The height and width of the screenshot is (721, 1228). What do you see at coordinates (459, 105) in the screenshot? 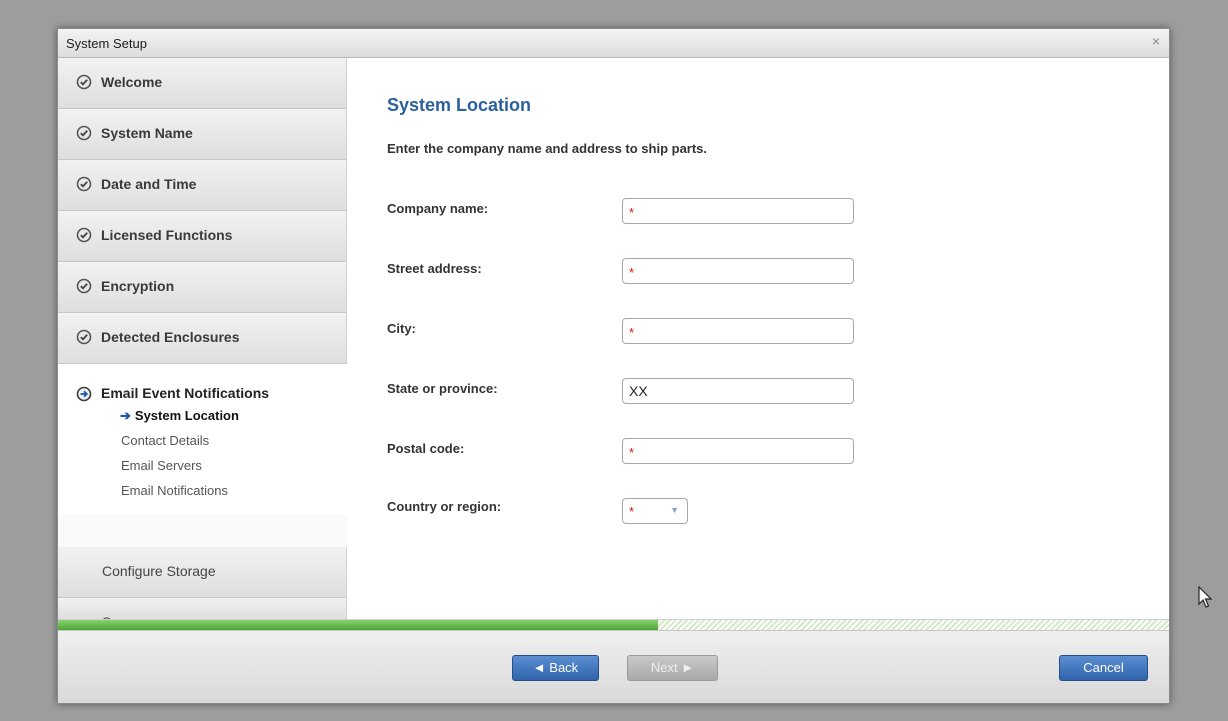
I see `page-title: System Location` at bounding box center [459, 105].